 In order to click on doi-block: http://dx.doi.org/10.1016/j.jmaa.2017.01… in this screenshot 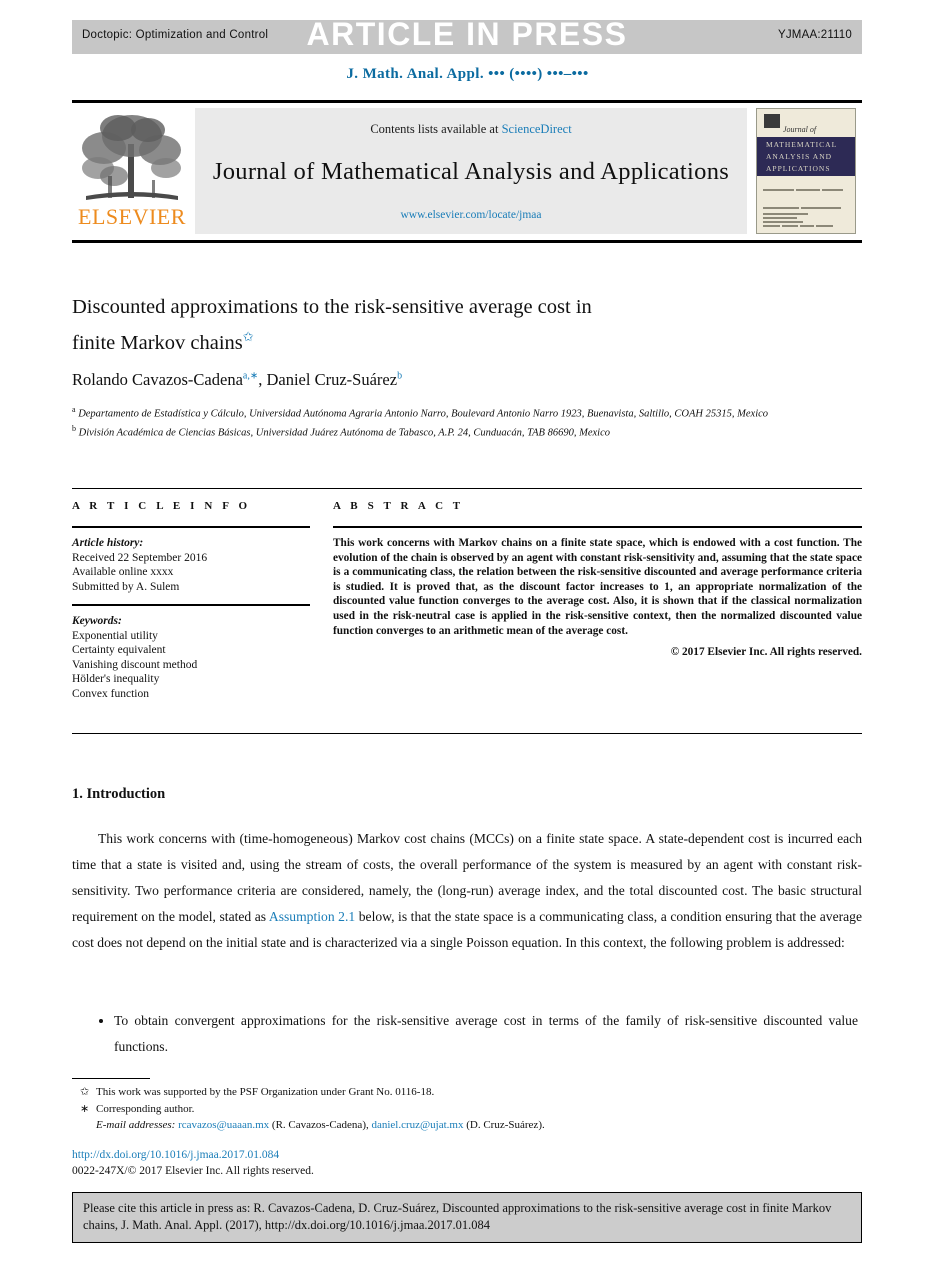, I will do `click(193, 1163)`.